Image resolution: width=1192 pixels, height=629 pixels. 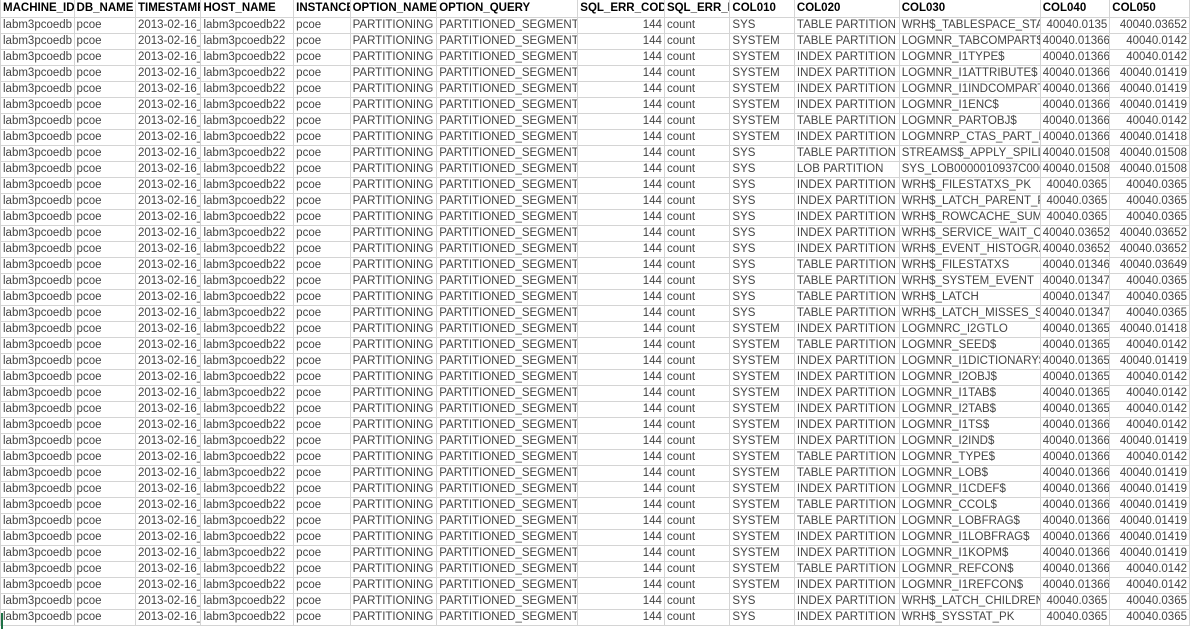 I want to click on column-header: COL030, so click(x=970, y=9).